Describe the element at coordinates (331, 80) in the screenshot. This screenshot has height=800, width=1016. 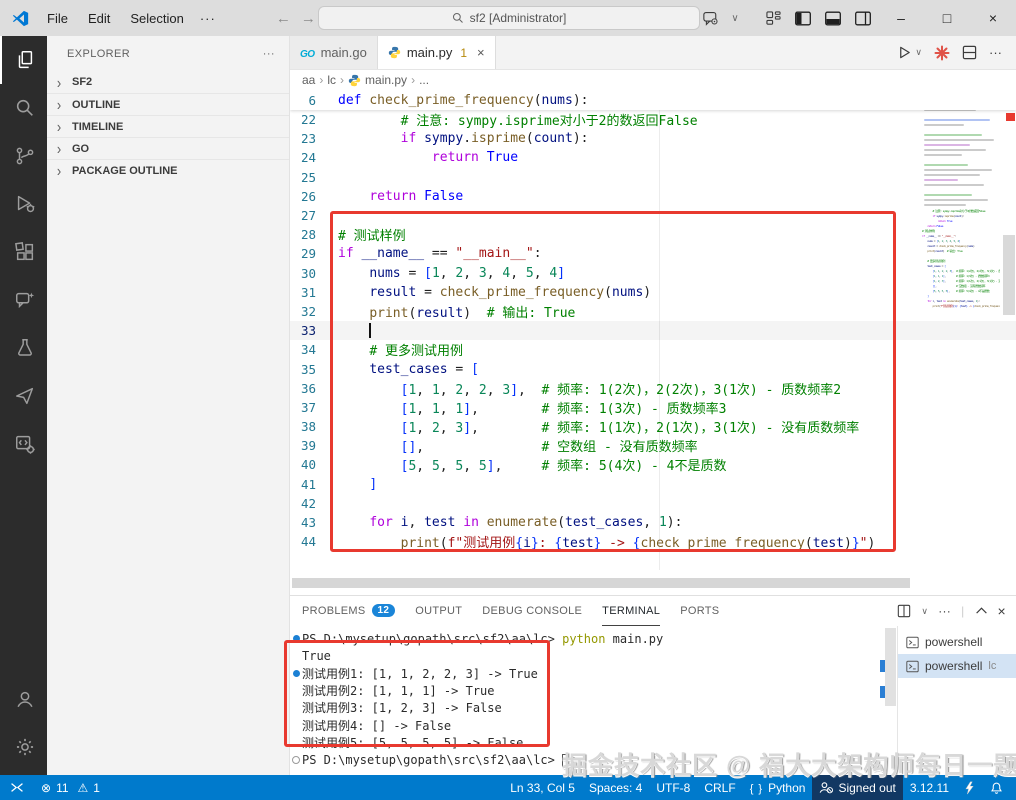
I see `breadcrumb-item-lc: lc` at that location.